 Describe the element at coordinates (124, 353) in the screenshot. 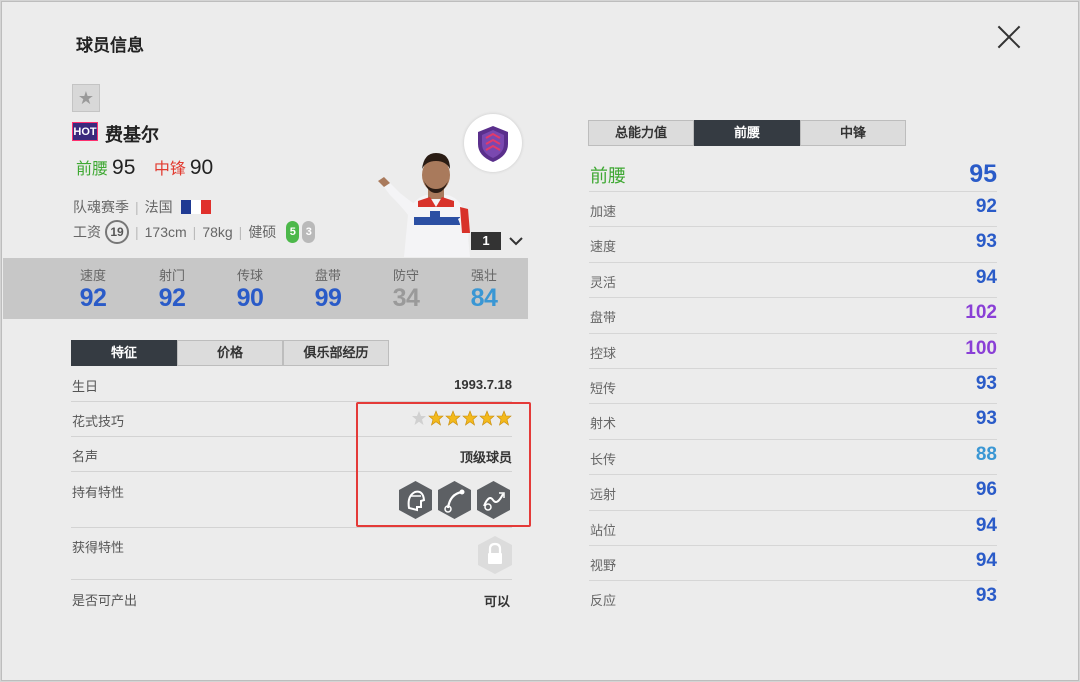

I see `tab-features: 特征` at that location.